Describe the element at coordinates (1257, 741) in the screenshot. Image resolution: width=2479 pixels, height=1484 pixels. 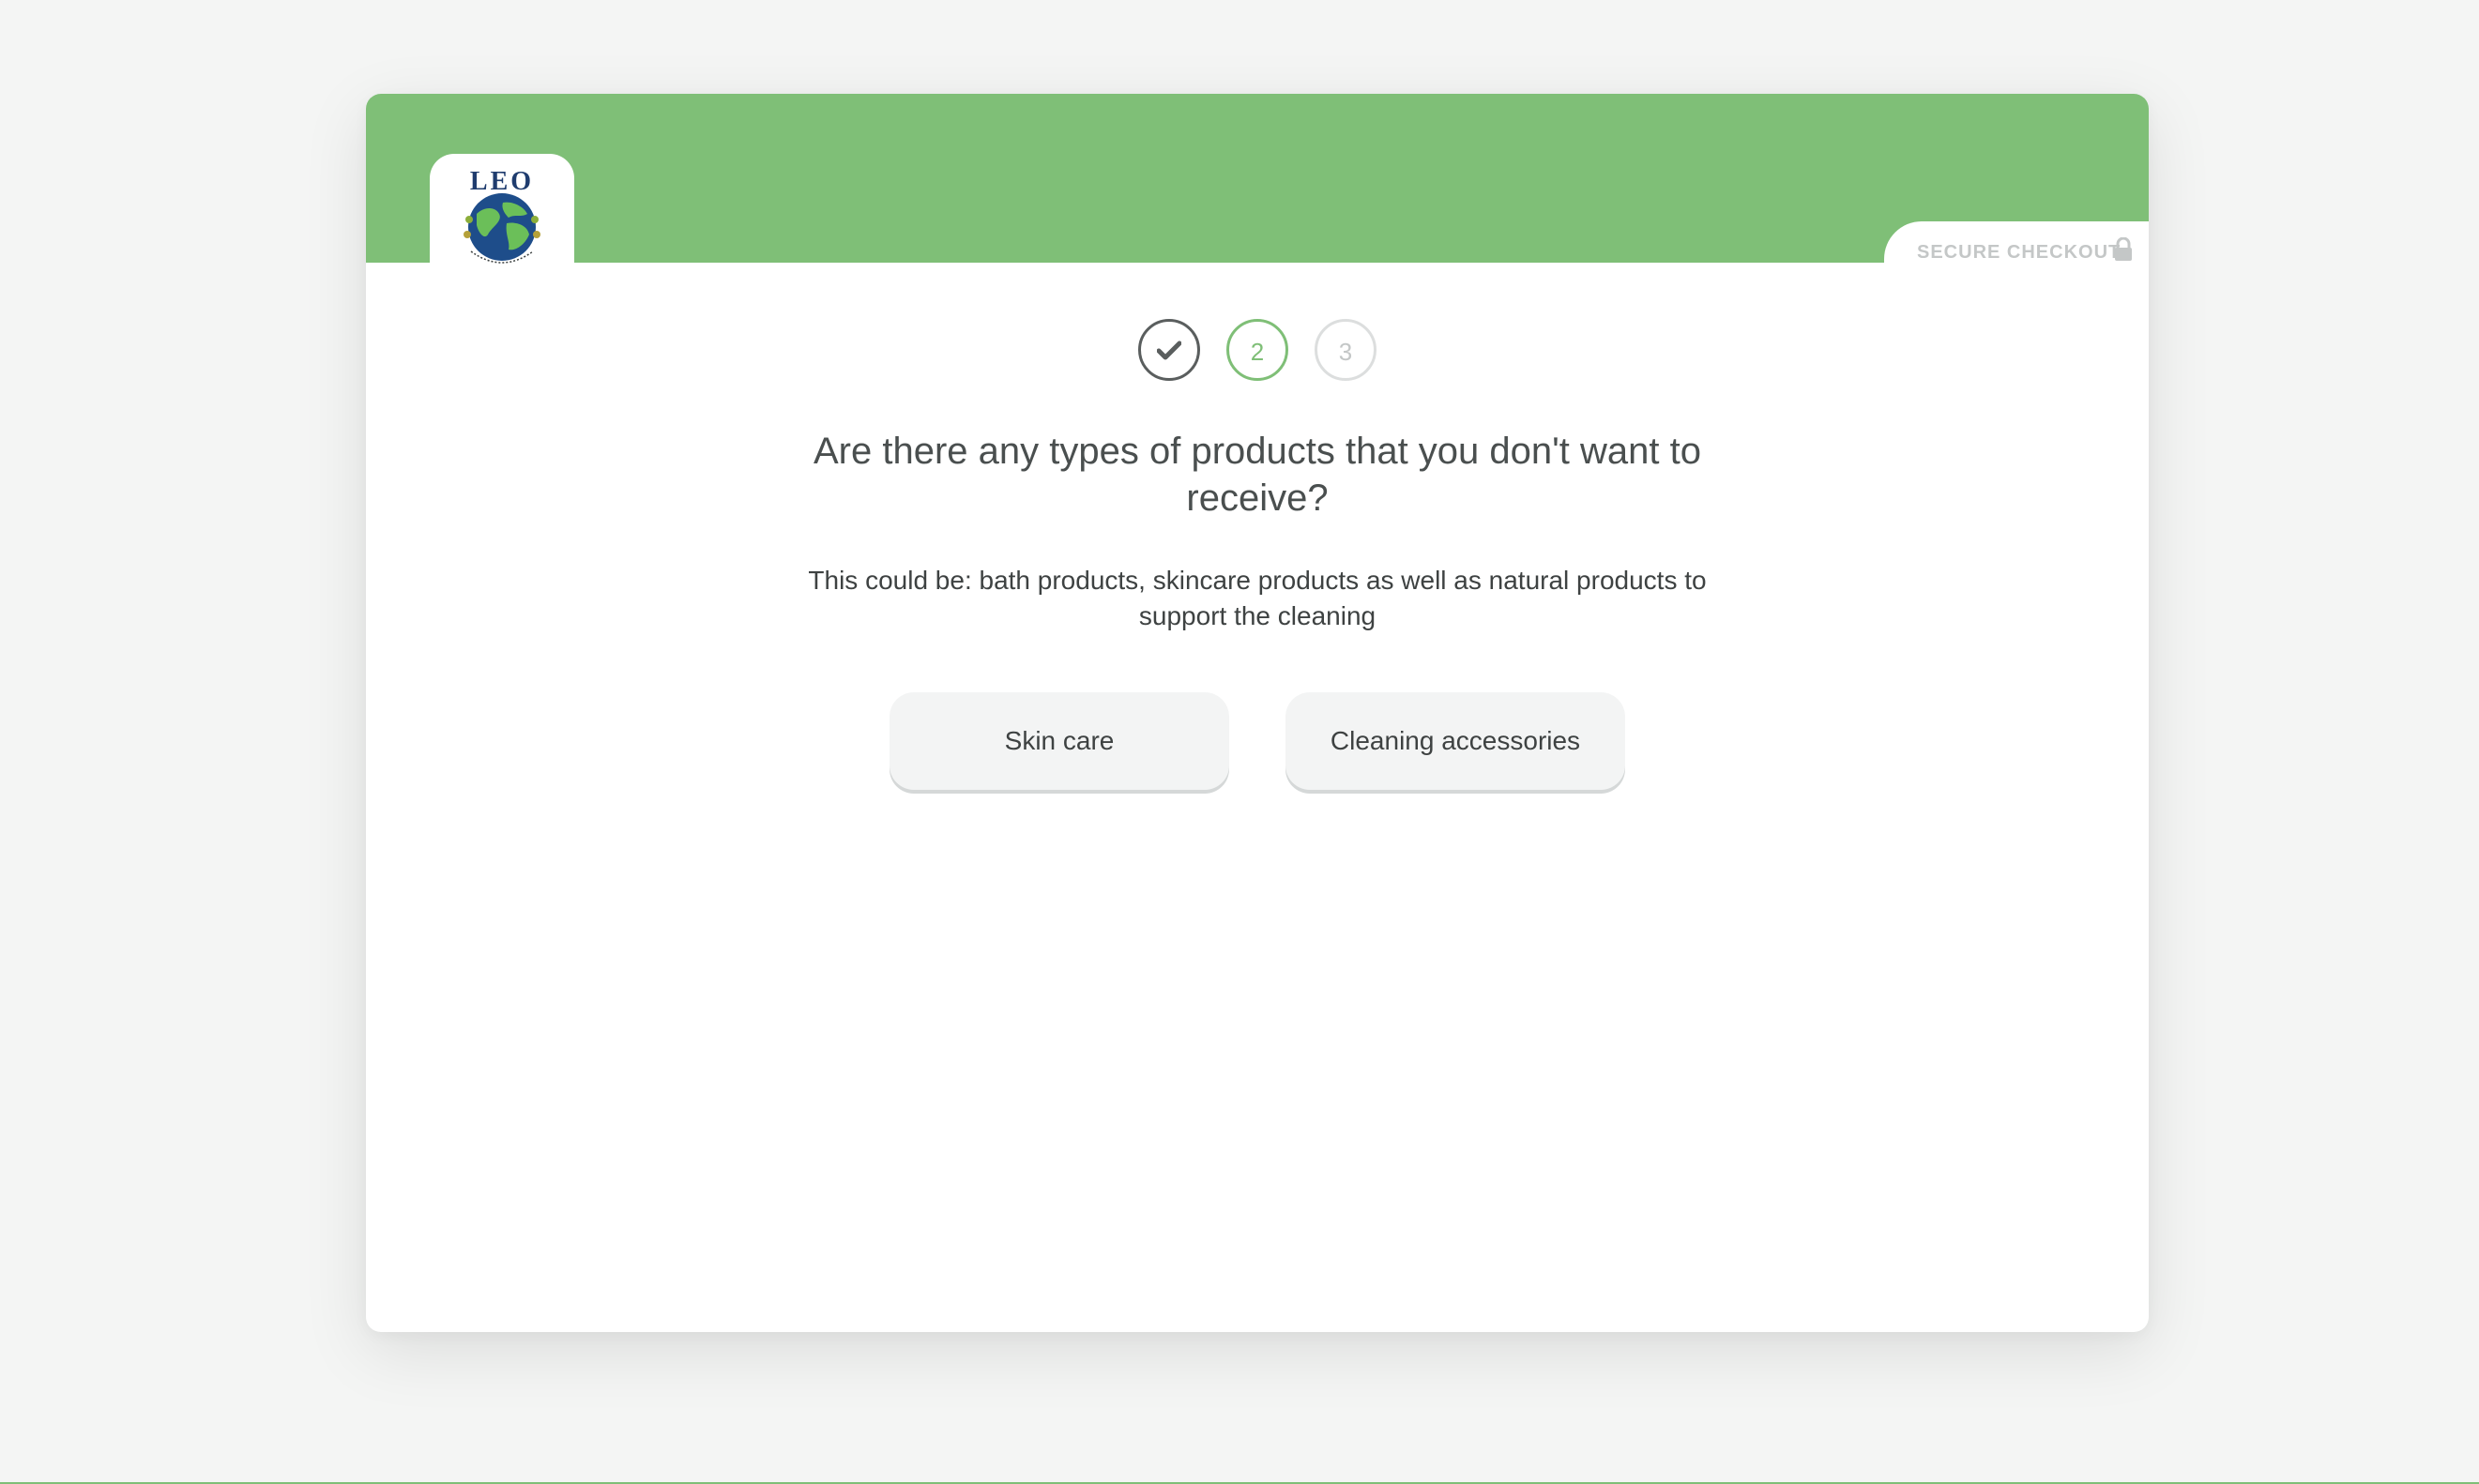
I see `option-list: Skin care Cleaning accessories` at that location.